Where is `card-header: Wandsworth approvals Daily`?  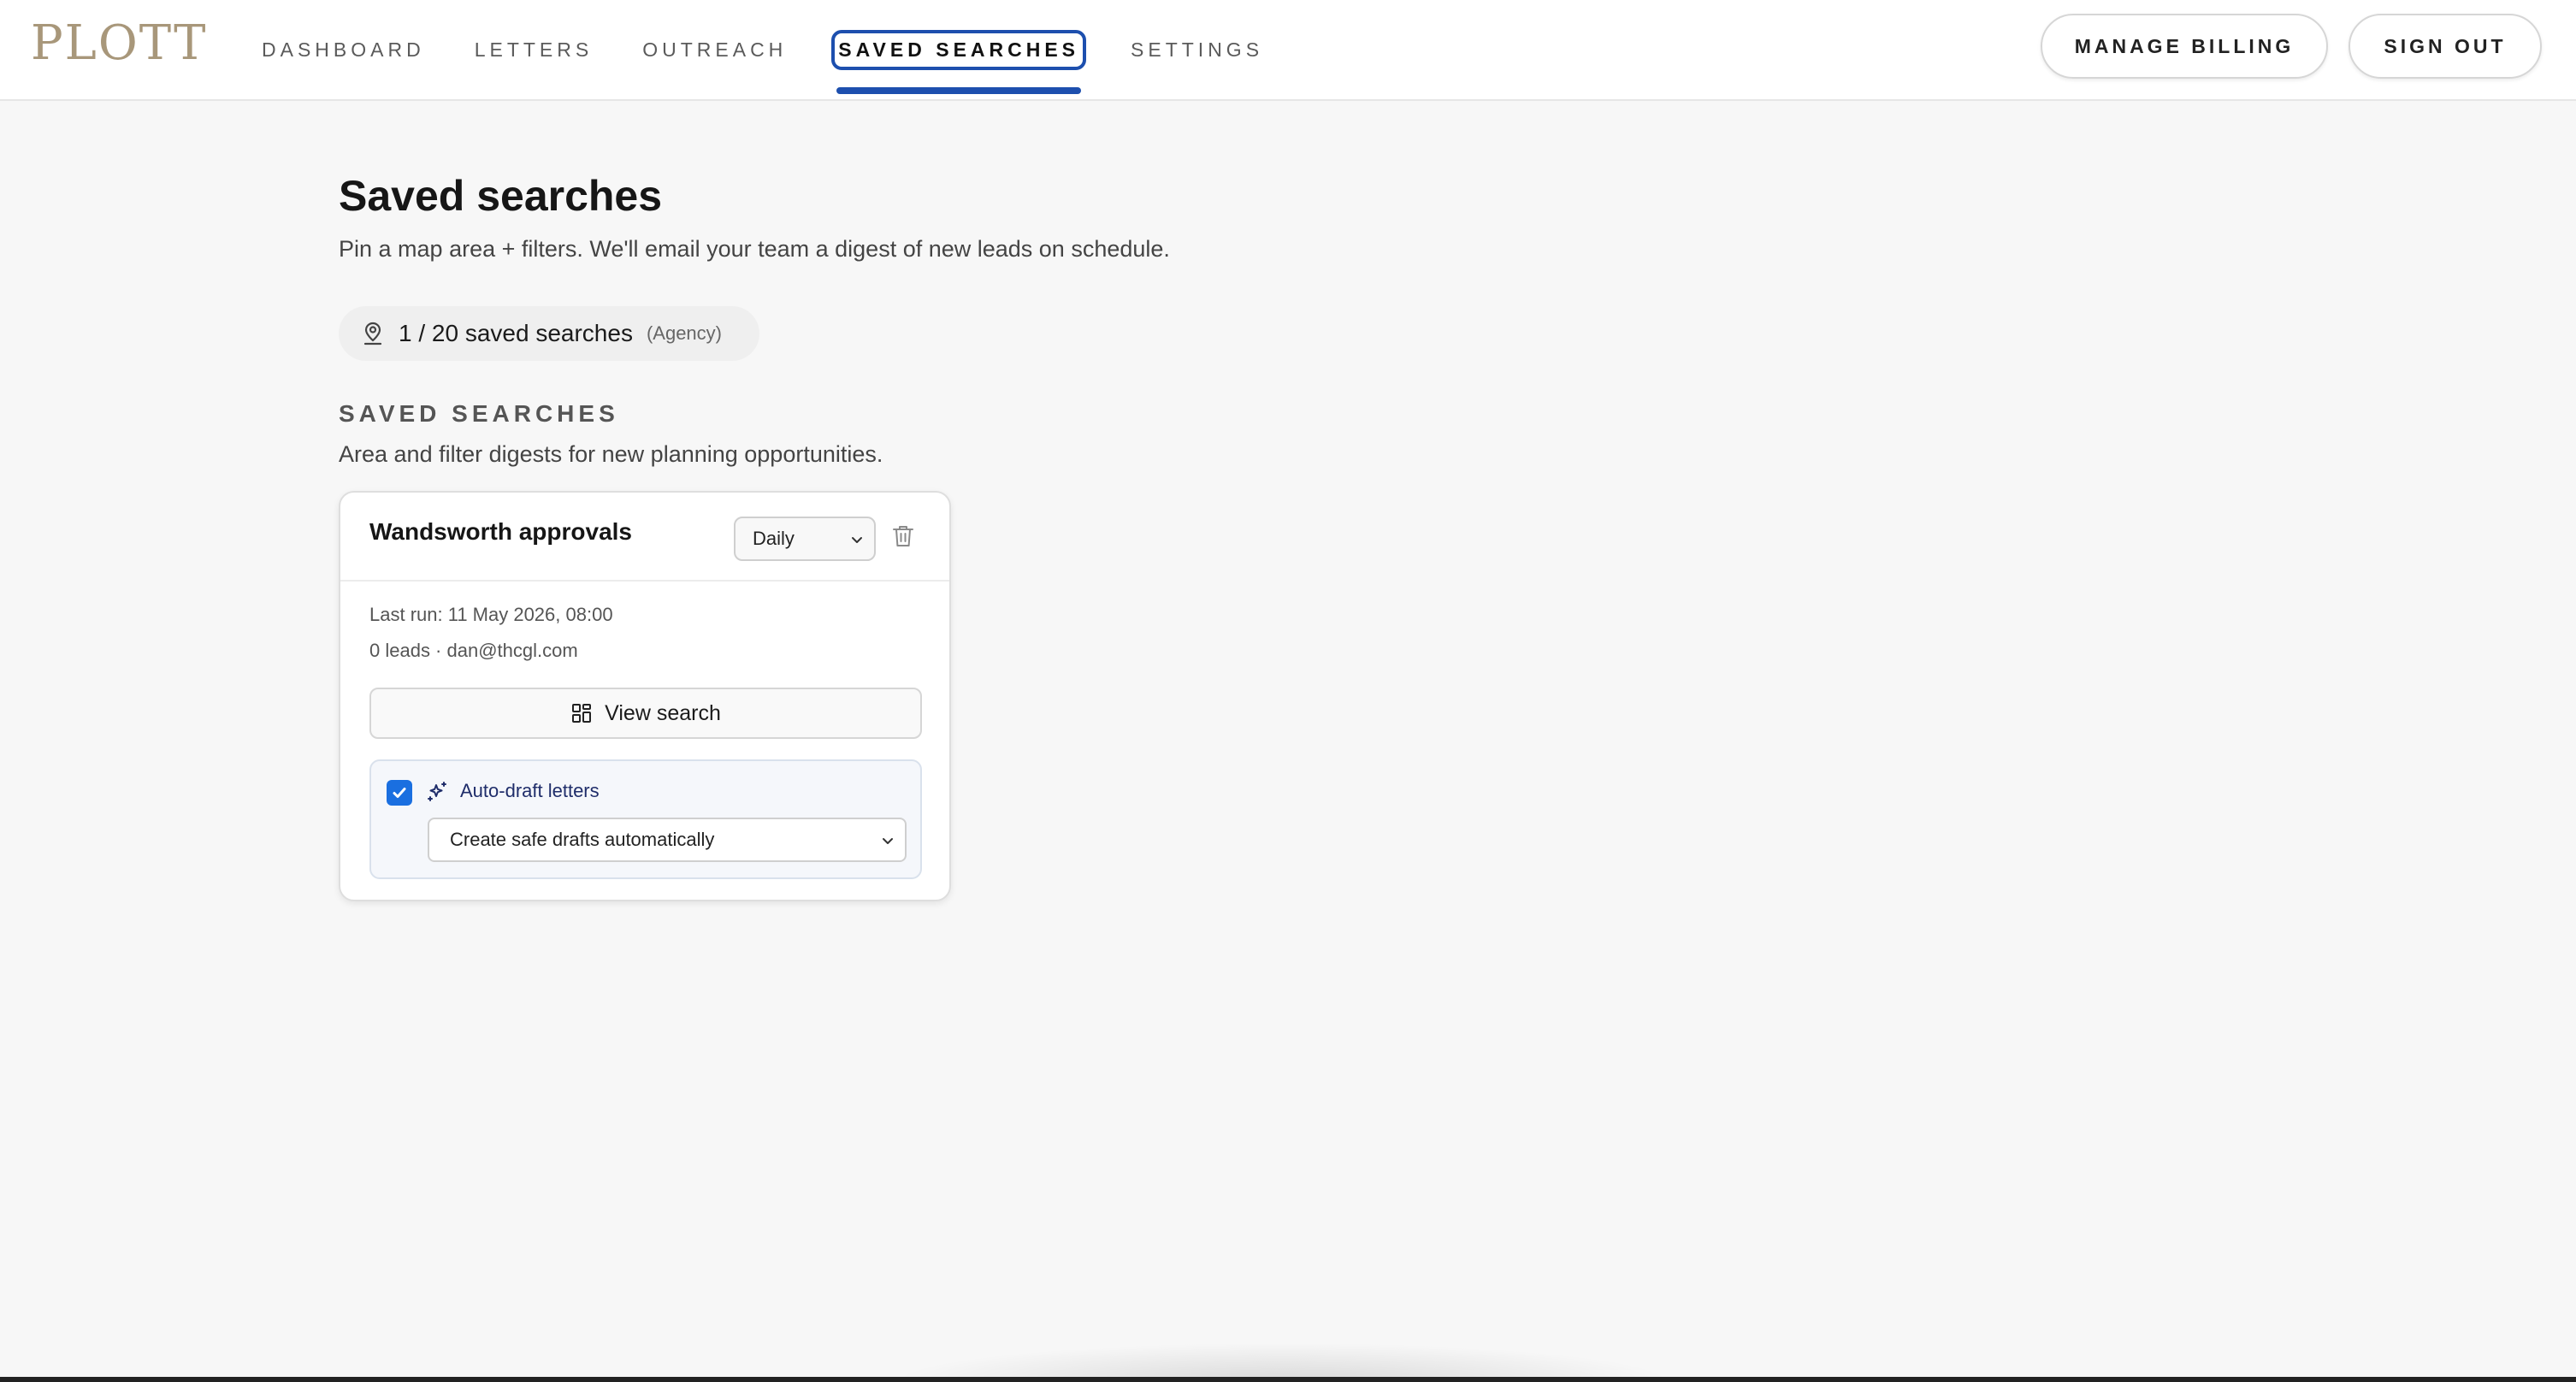
card-header: Wandsworth approvals Daily is located at coordinates (644, 537).